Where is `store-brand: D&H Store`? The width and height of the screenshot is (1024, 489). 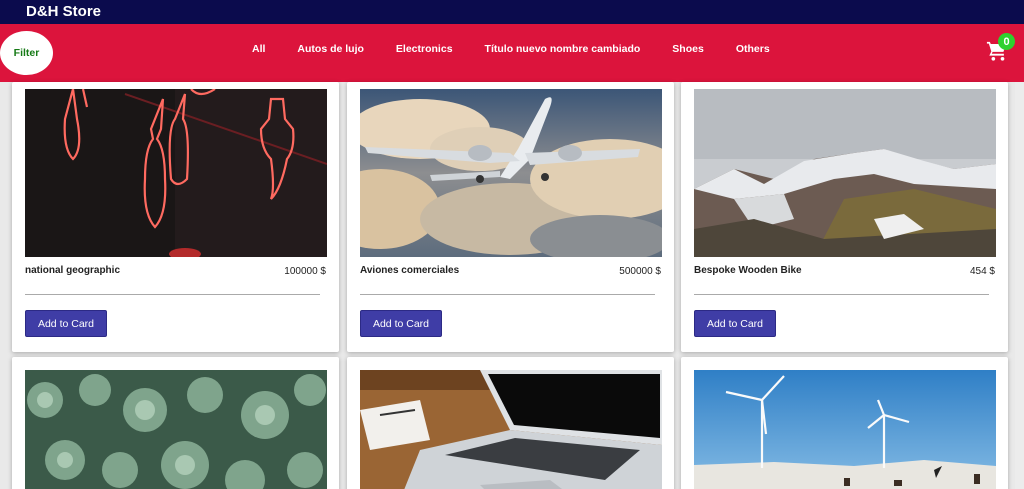 store-brand: D&H Store is located at coordinates (63, 12).